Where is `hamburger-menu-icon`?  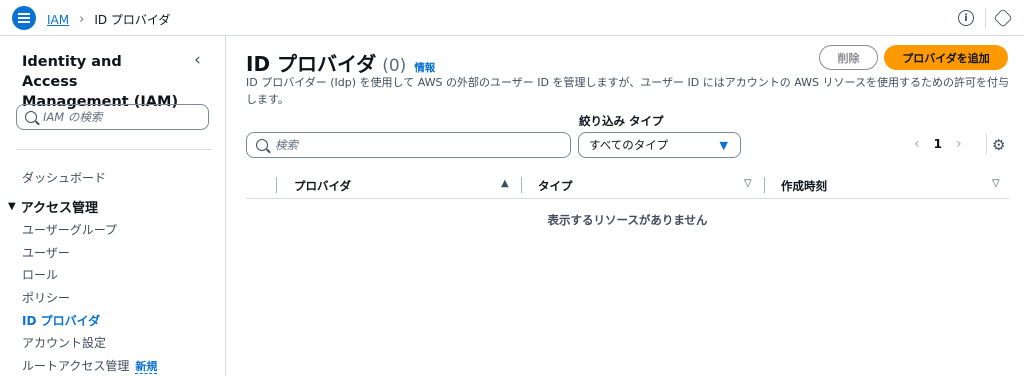
hamburger-menu-icon is located at coordinates (24, 18).